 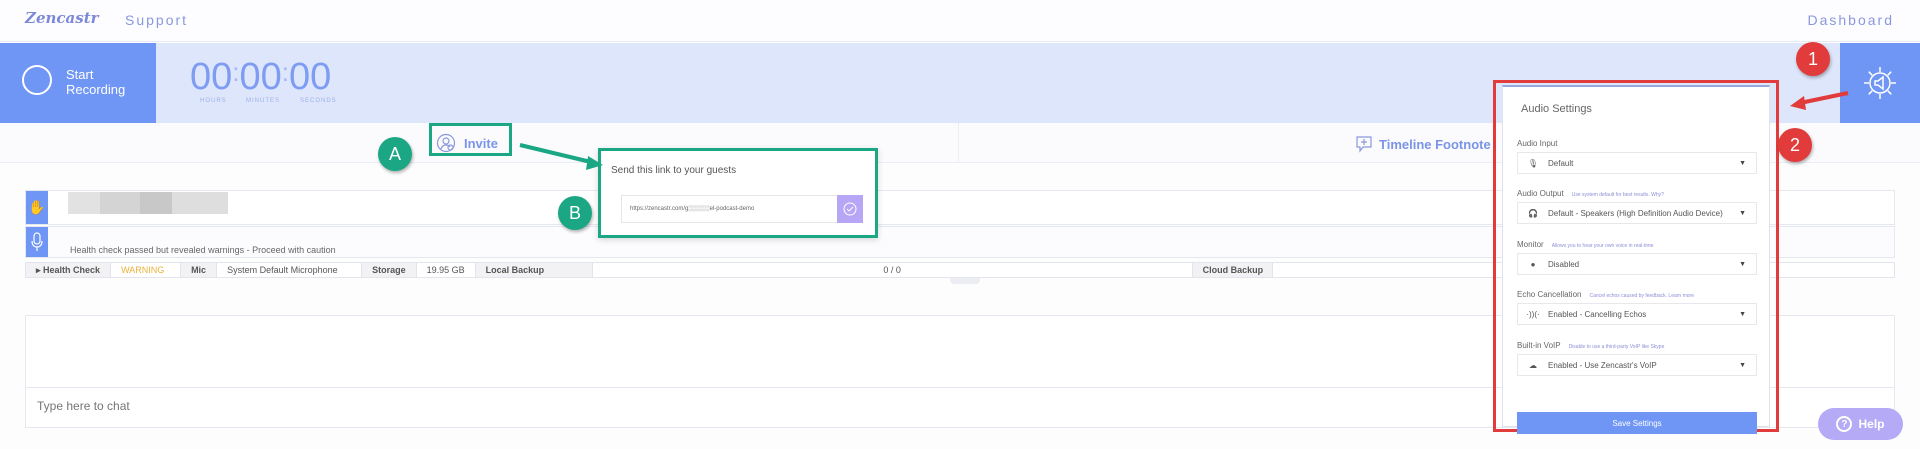 I want to click on arrow-a-head, so click(x=594, y=163).